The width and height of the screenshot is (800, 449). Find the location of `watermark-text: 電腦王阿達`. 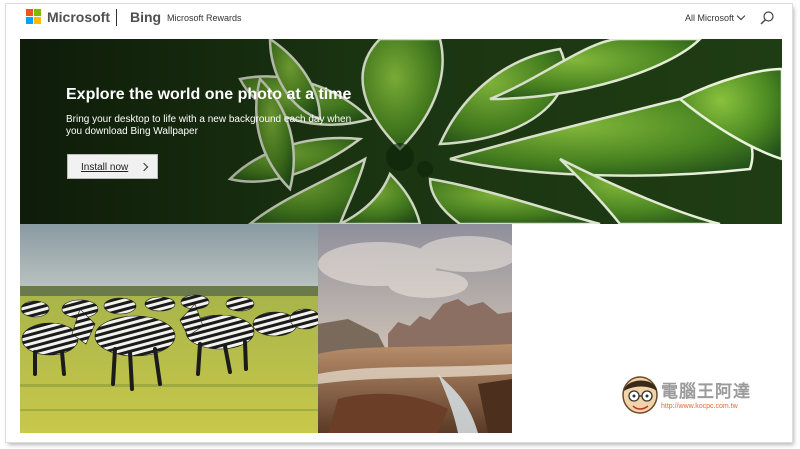

watermark-text: 電腦王阿達 is located at coordinates (706, 391).